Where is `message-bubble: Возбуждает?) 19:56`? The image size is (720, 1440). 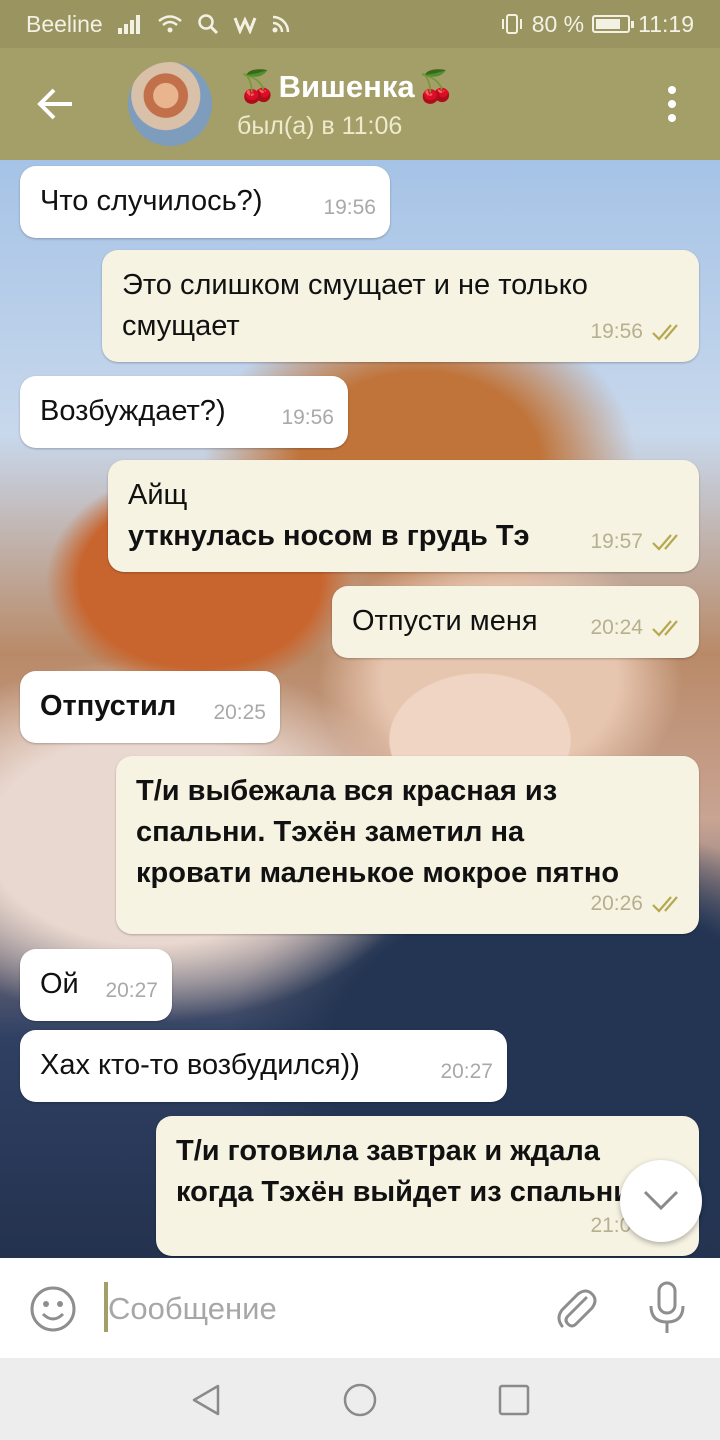 message-bubble: Возбуждает?) 19:56 is located at coordinates (184, 412).